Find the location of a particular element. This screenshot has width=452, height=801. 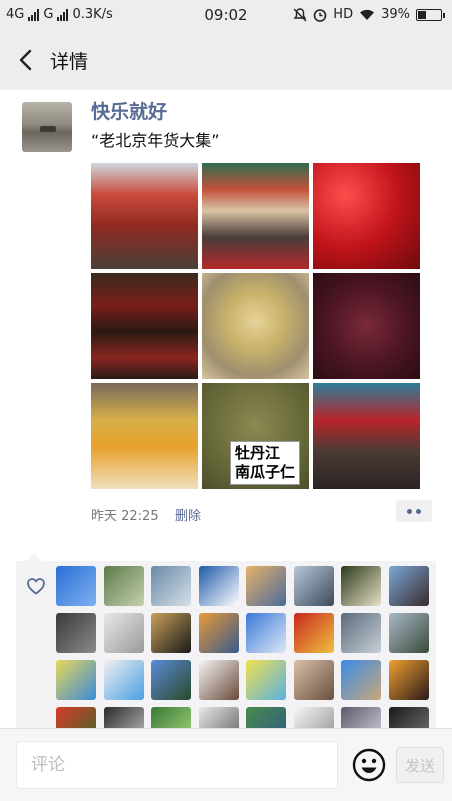

post-username: 快乐就好 is located at coordinates (129, 110).